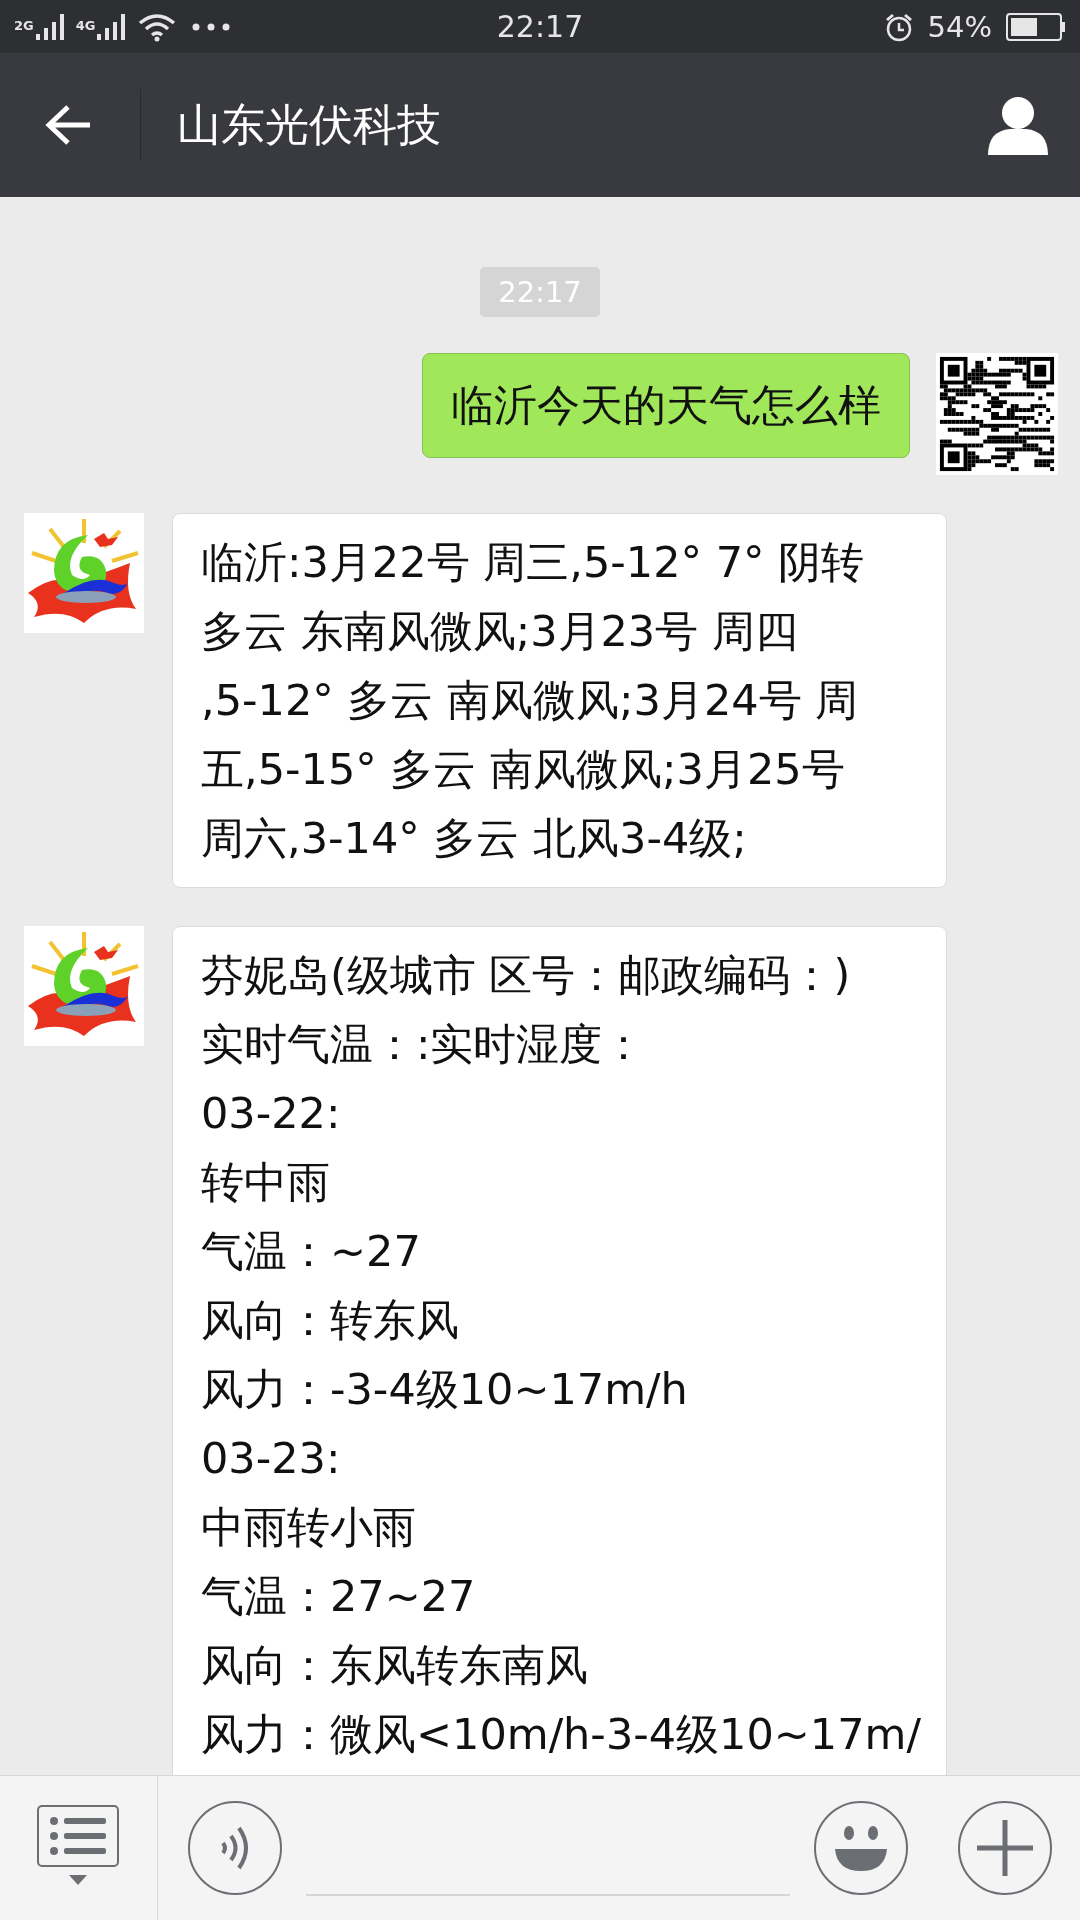 Image resolution: width=1080 pixels, height=1920 pixels. I want to click on network-label: 4G, so click(85, 25).